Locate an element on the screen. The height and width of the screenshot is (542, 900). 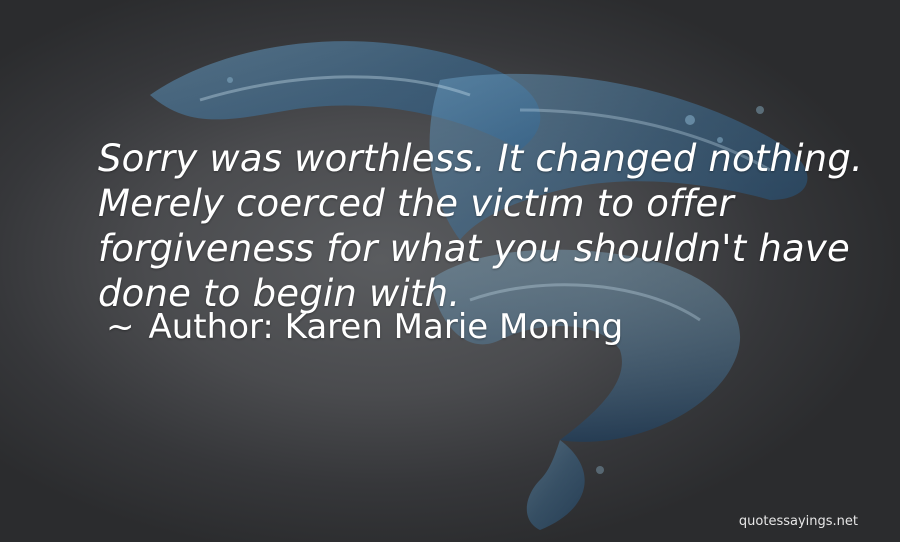
author-attribution: ~ Author: Karen Marie Moning is located at coordinates (364, 327).